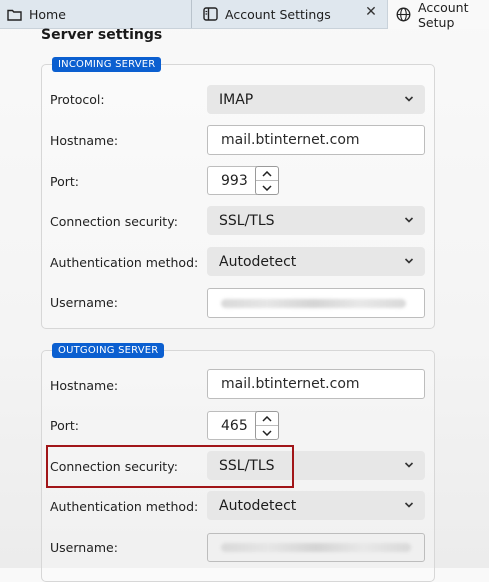  What do you see at coordinates (258, 261) in the screenshot?
I see `incoming-auth-value: Autodetect` at bounding box center [258, 261].